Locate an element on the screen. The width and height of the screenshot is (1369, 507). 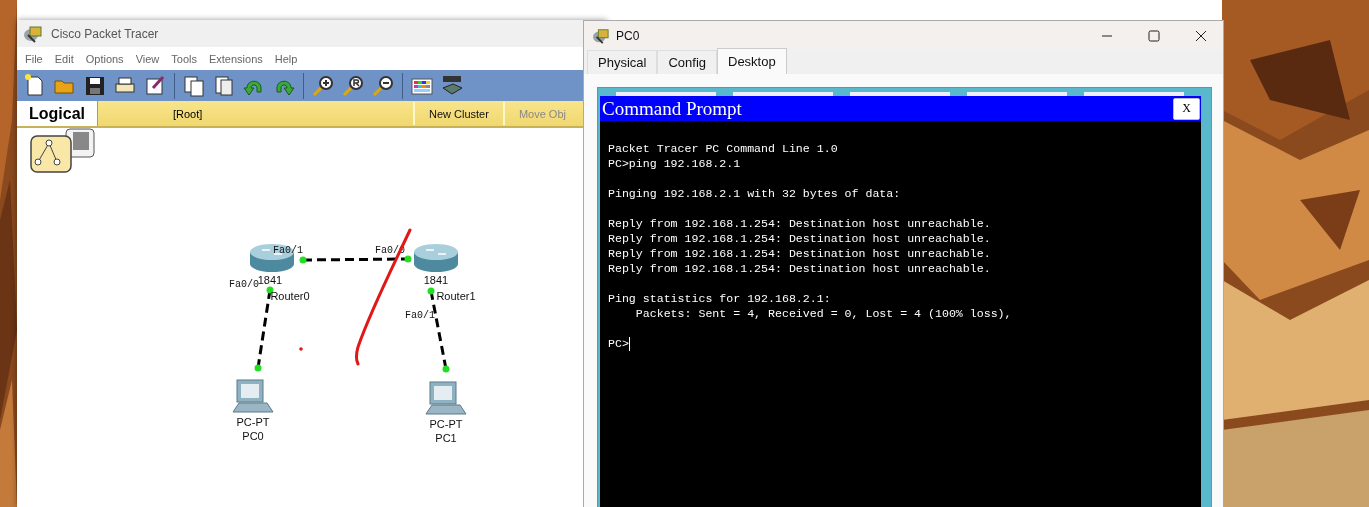
tab: Config is located at coordinates (687, 62).